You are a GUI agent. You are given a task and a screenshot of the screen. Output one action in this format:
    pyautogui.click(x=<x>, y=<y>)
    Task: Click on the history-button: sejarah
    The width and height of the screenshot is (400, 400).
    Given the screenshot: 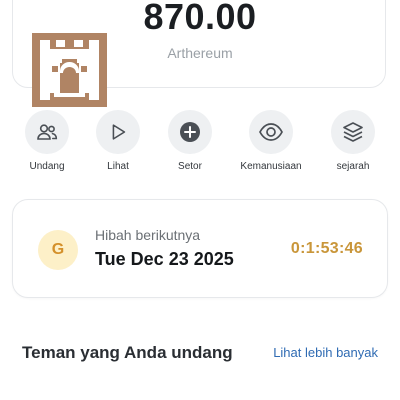 What is the action you would take?
    pyautogui.click(x=353, y=143)
    